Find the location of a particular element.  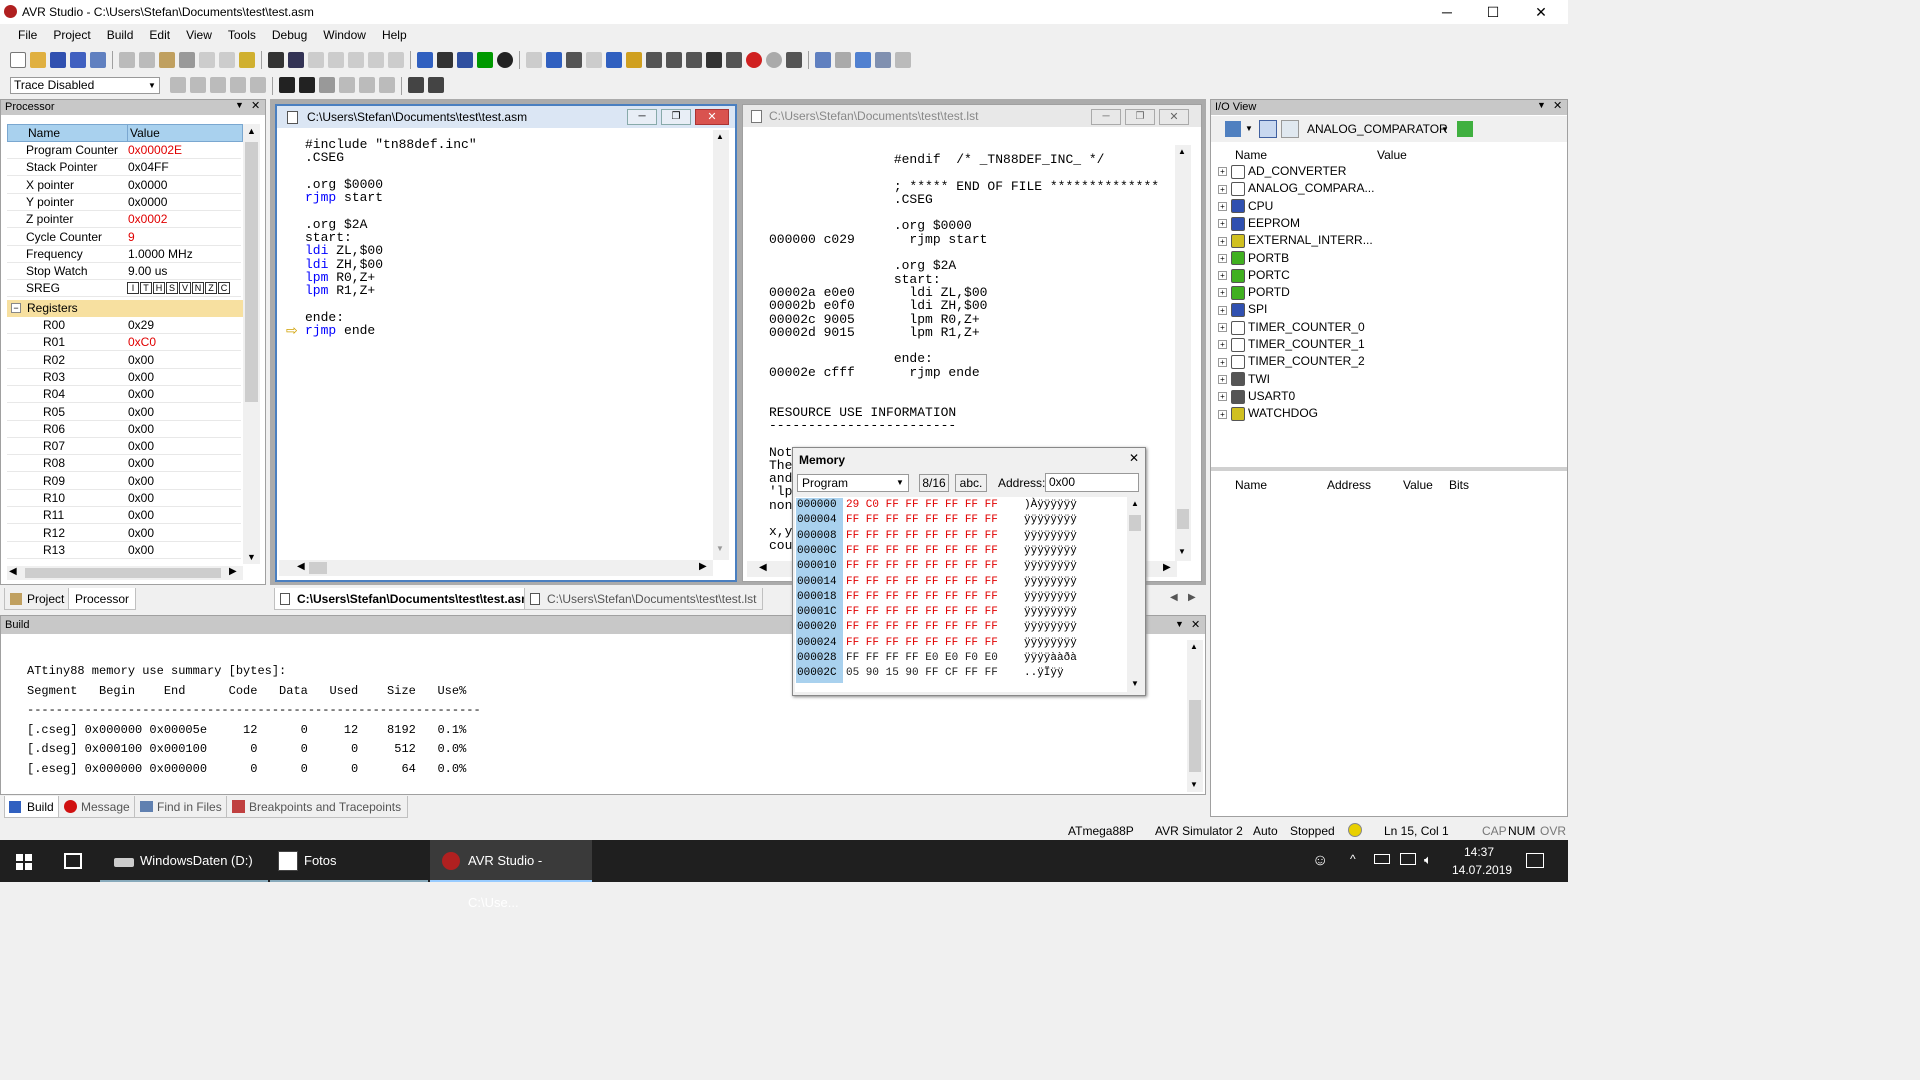

register-row: R12 0x00 is located at coordinates (124, 533).